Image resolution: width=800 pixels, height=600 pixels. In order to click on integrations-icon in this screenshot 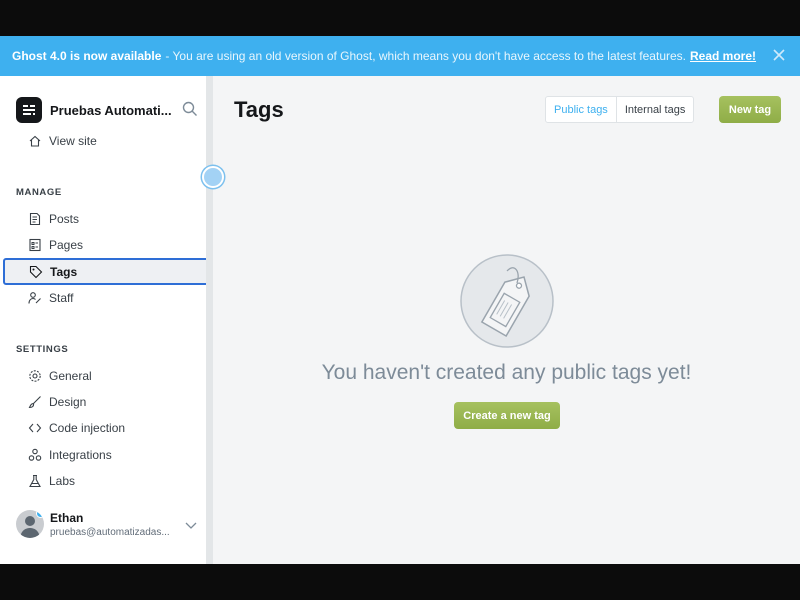, I will do `click(35, 455)`.